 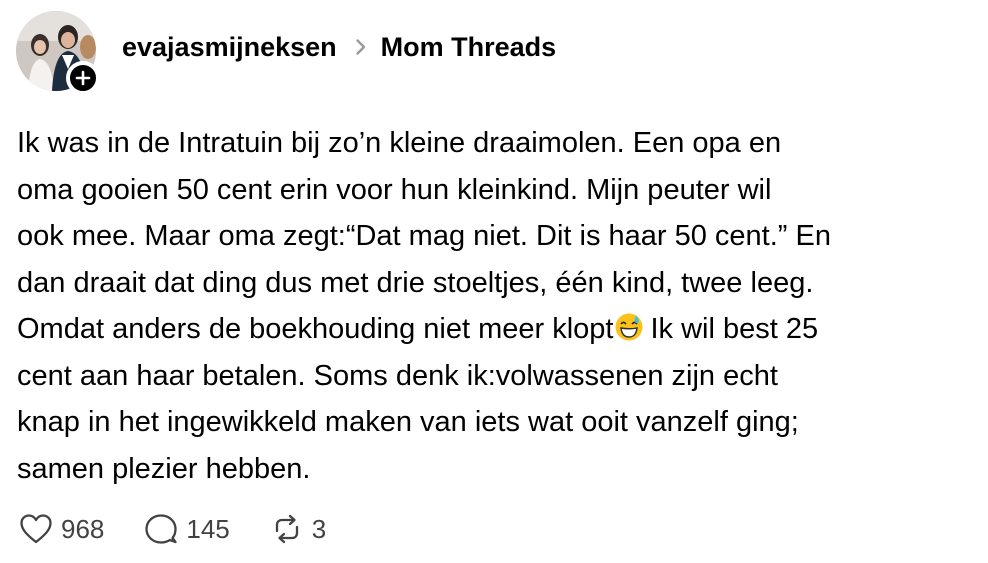 I want to click on comment-icon, so click(x=161, y=529).